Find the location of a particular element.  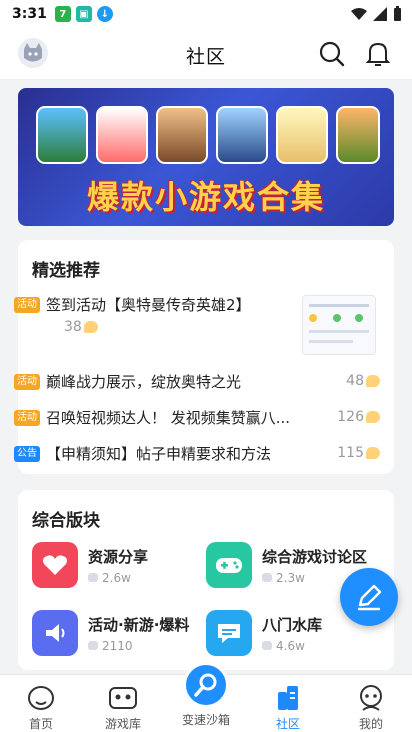

post-comment-count: 126 is located at coordinates (358, 417).